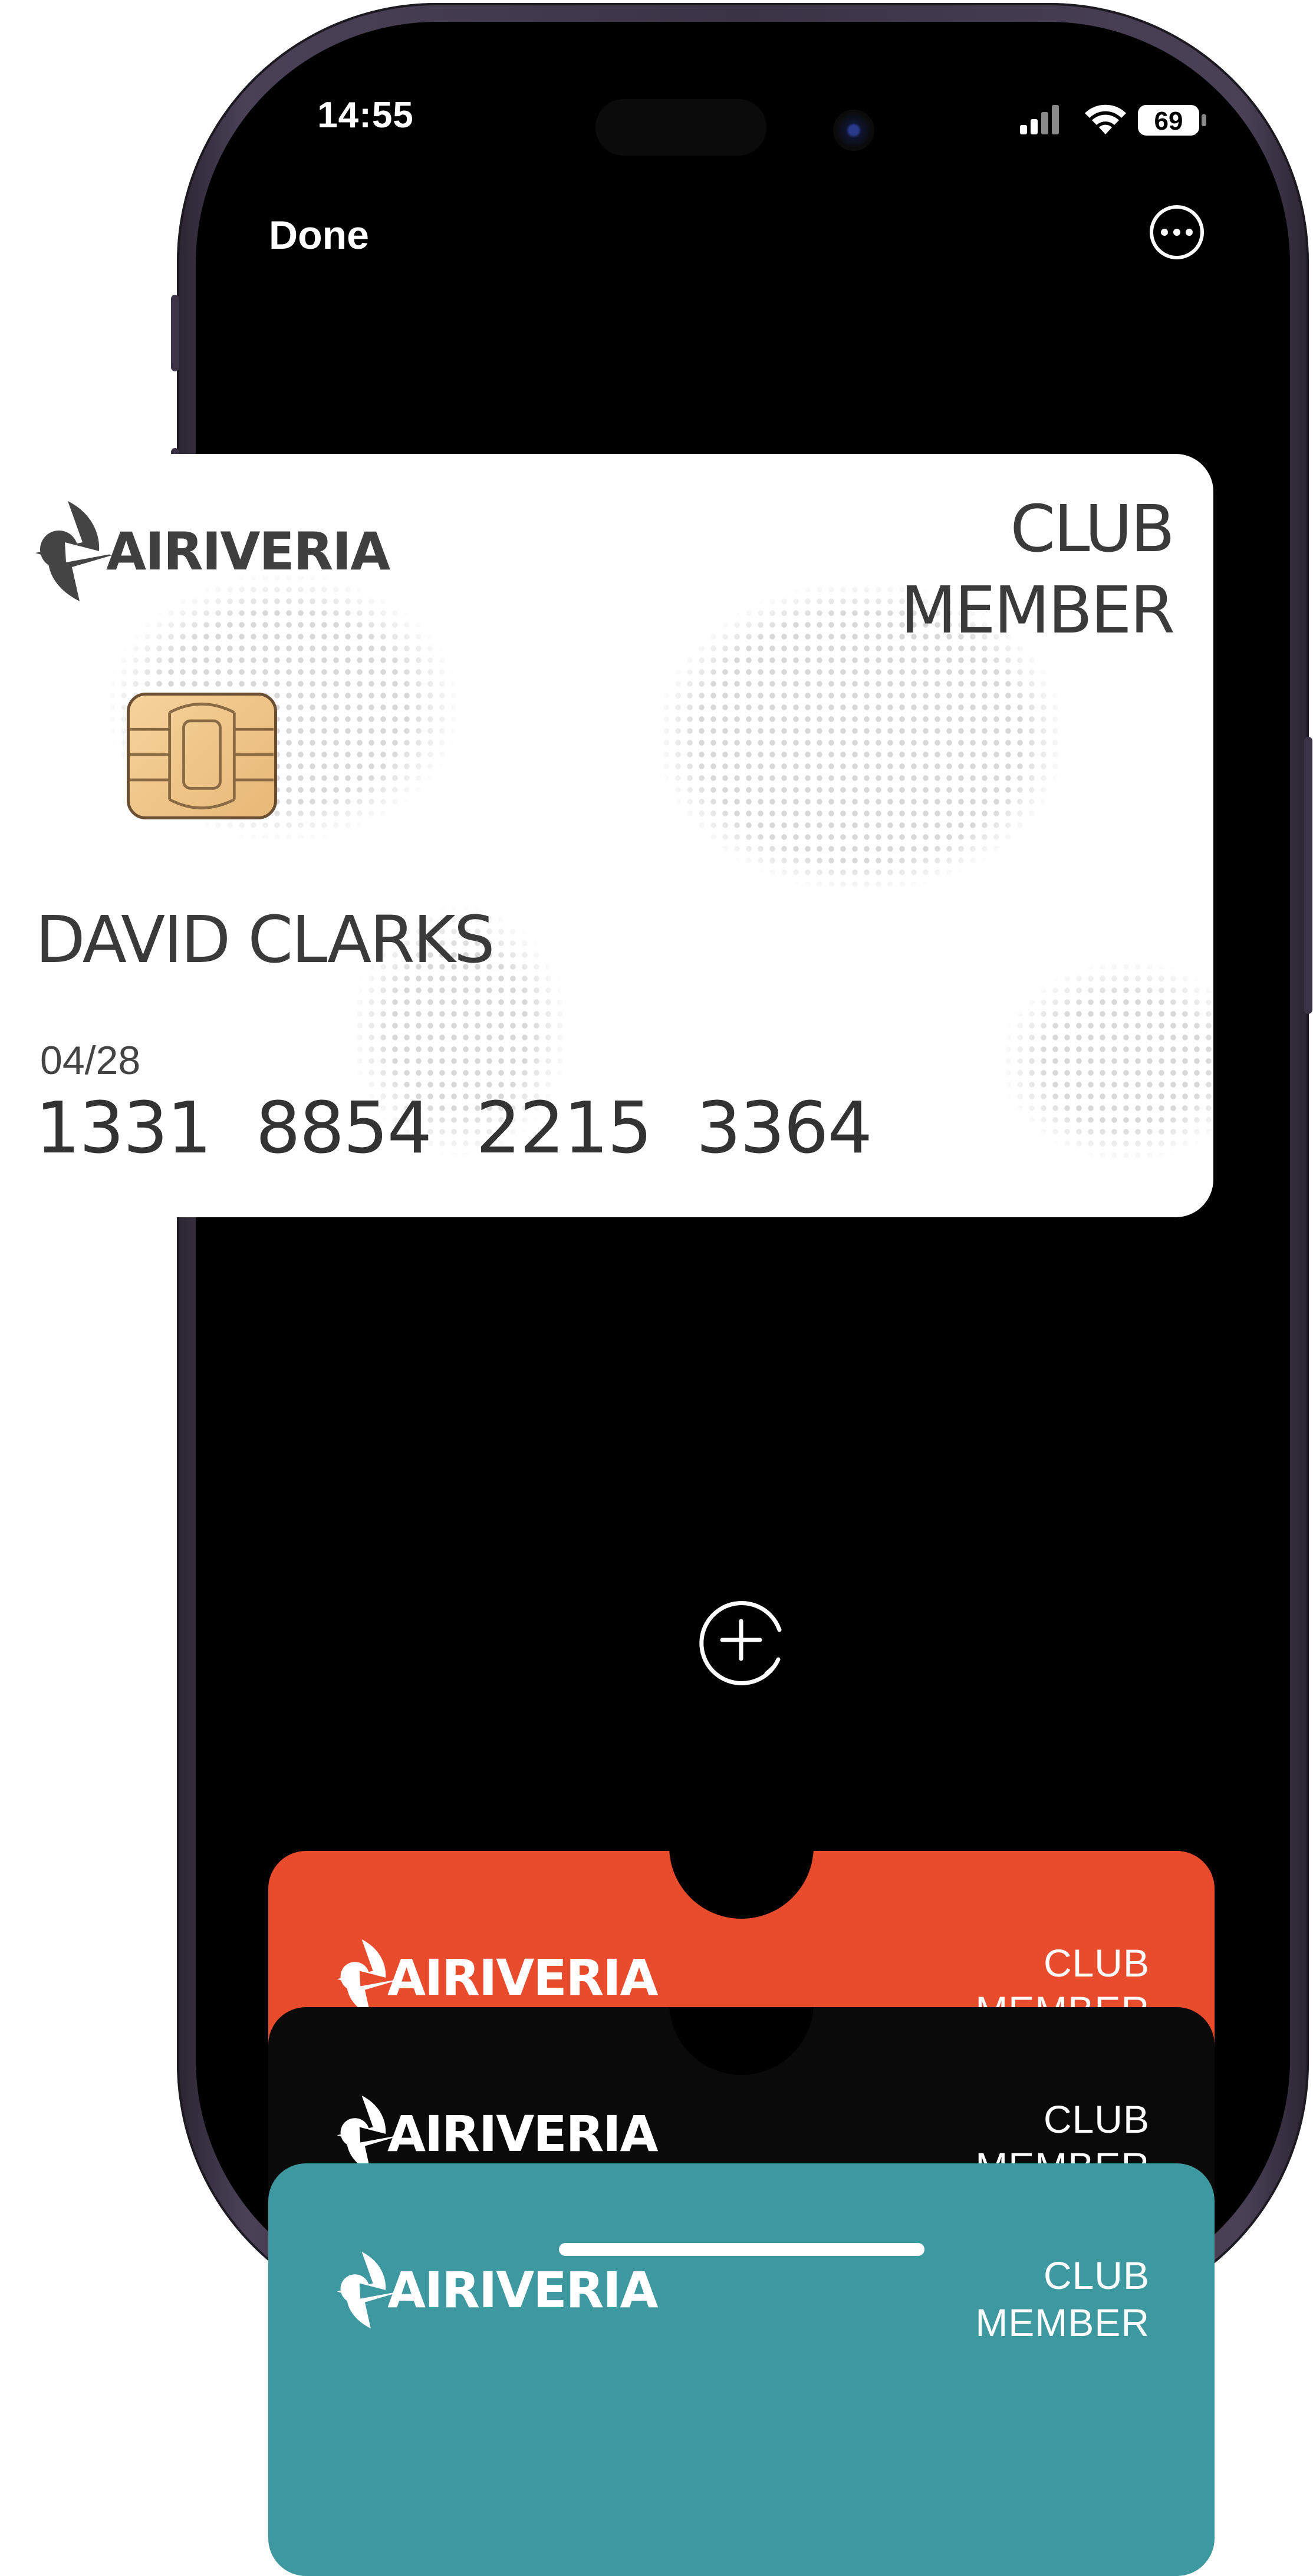  What do you see at coordinates (454, 1129) in the screenshot?
I see `card-number: 1331 8854 2215 3364` at bounding box center [454, 1129].